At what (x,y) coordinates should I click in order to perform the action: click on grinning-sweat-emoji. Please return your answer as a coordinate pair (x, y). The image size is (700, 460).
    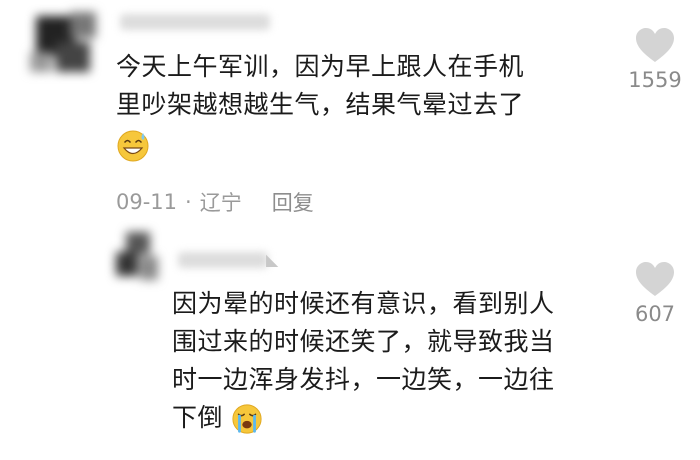
    Looking at the image, I should click on (133, 146).